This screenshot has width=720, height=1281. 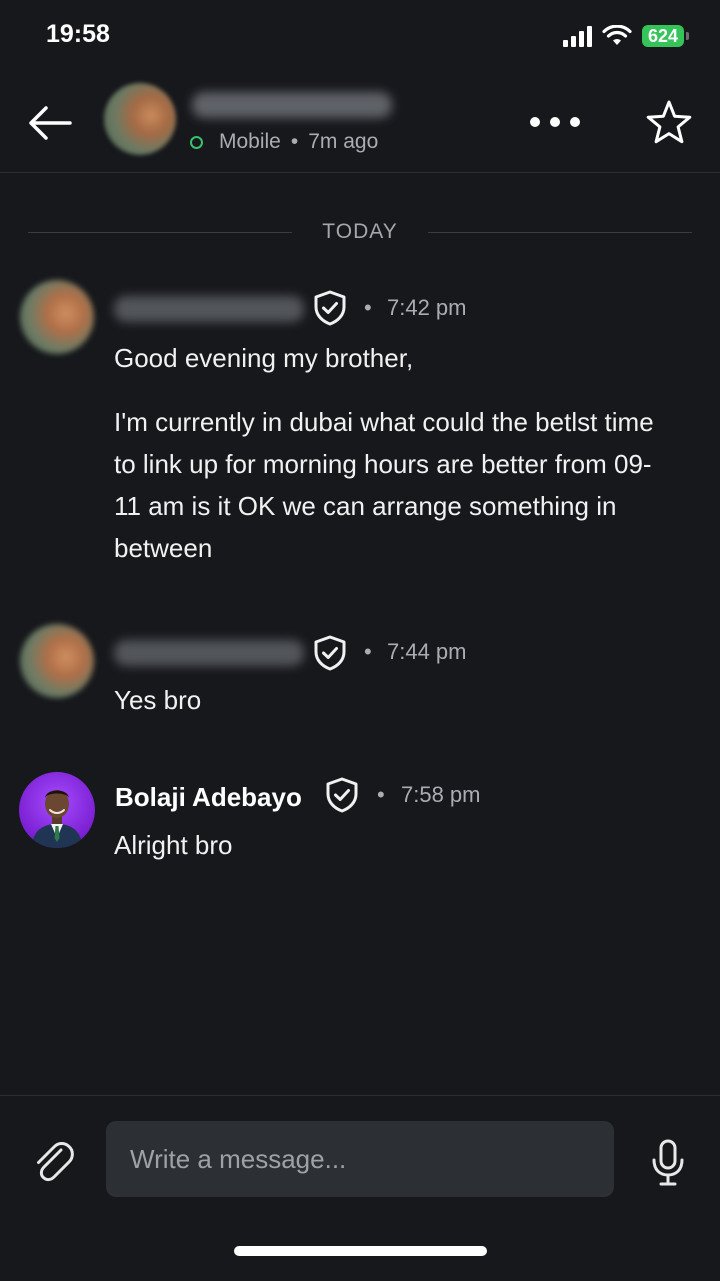 What do you see at coordinates (617, 35) in the screenshot?
I see `wifi-icon` at bounding box center [617, 35].